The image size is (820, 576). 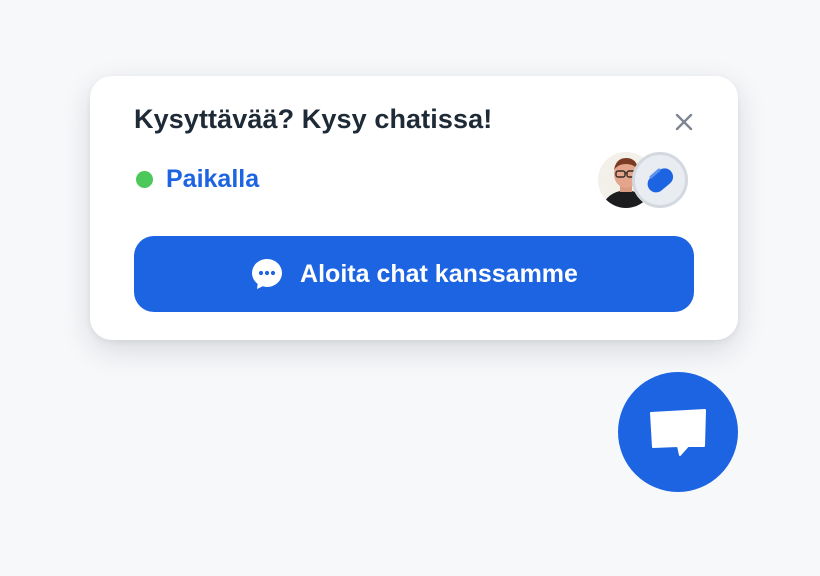 I want to click on start-chat-button: Aloita chat kanssamme, so click(x=414, y=274).